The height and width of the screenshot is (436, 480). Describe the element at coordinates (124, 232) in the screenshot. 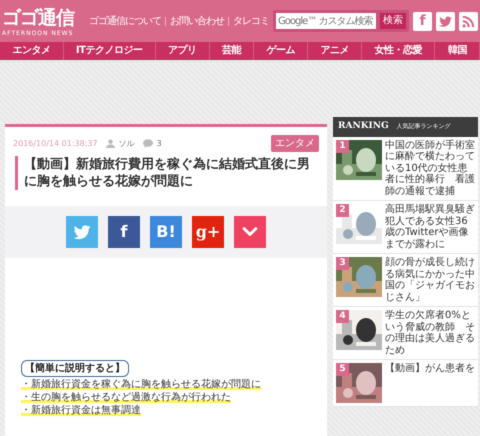

I see `facebook-share-button: f` at that location.